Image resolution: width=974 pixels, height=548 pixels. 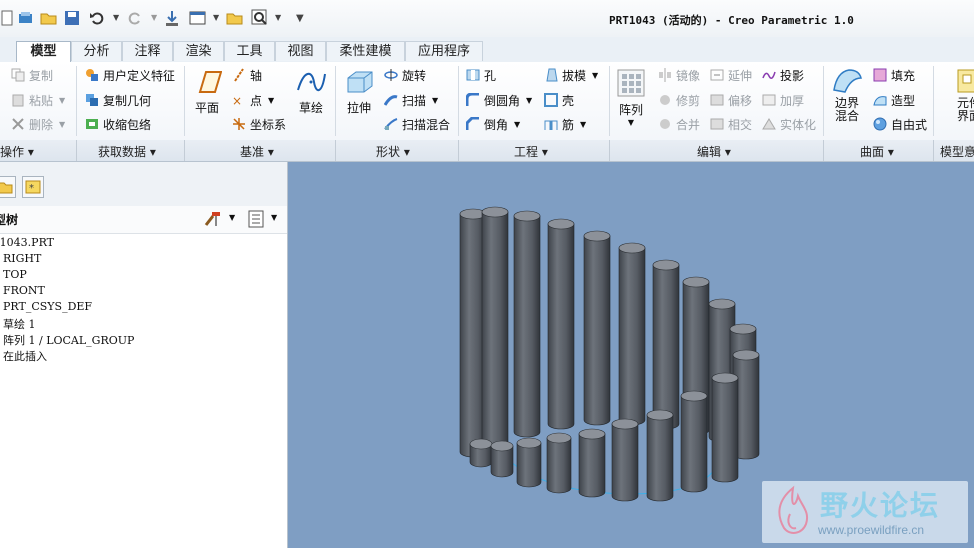 I want to click on chamfer-button: 倒角 ▼, so click(x=492, y=124).